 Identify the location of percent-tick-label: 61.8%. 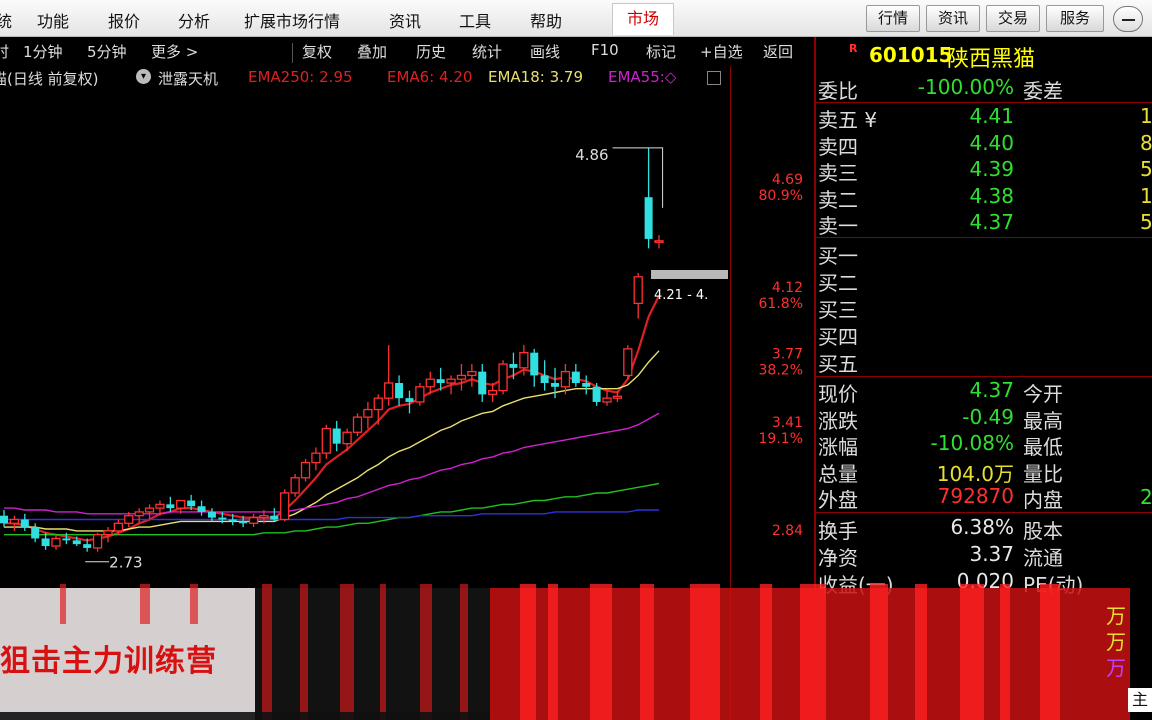
(781, 304).